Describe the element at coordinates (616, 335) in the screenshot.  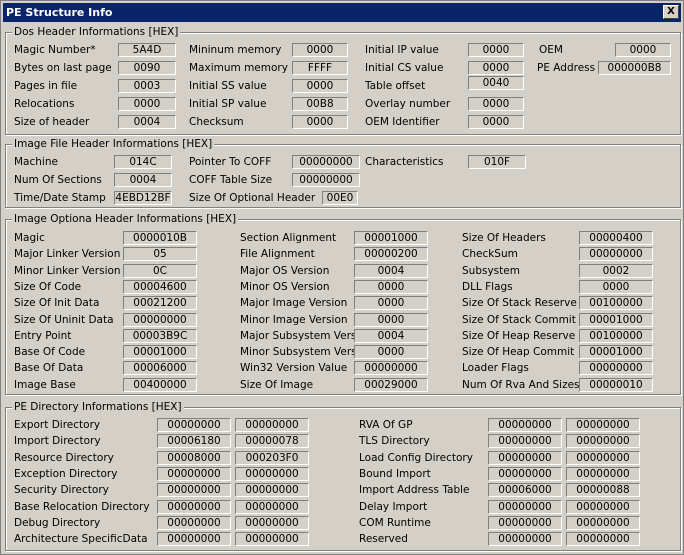
I see `size-of-heap-reserve-value: 00100000` at that location.